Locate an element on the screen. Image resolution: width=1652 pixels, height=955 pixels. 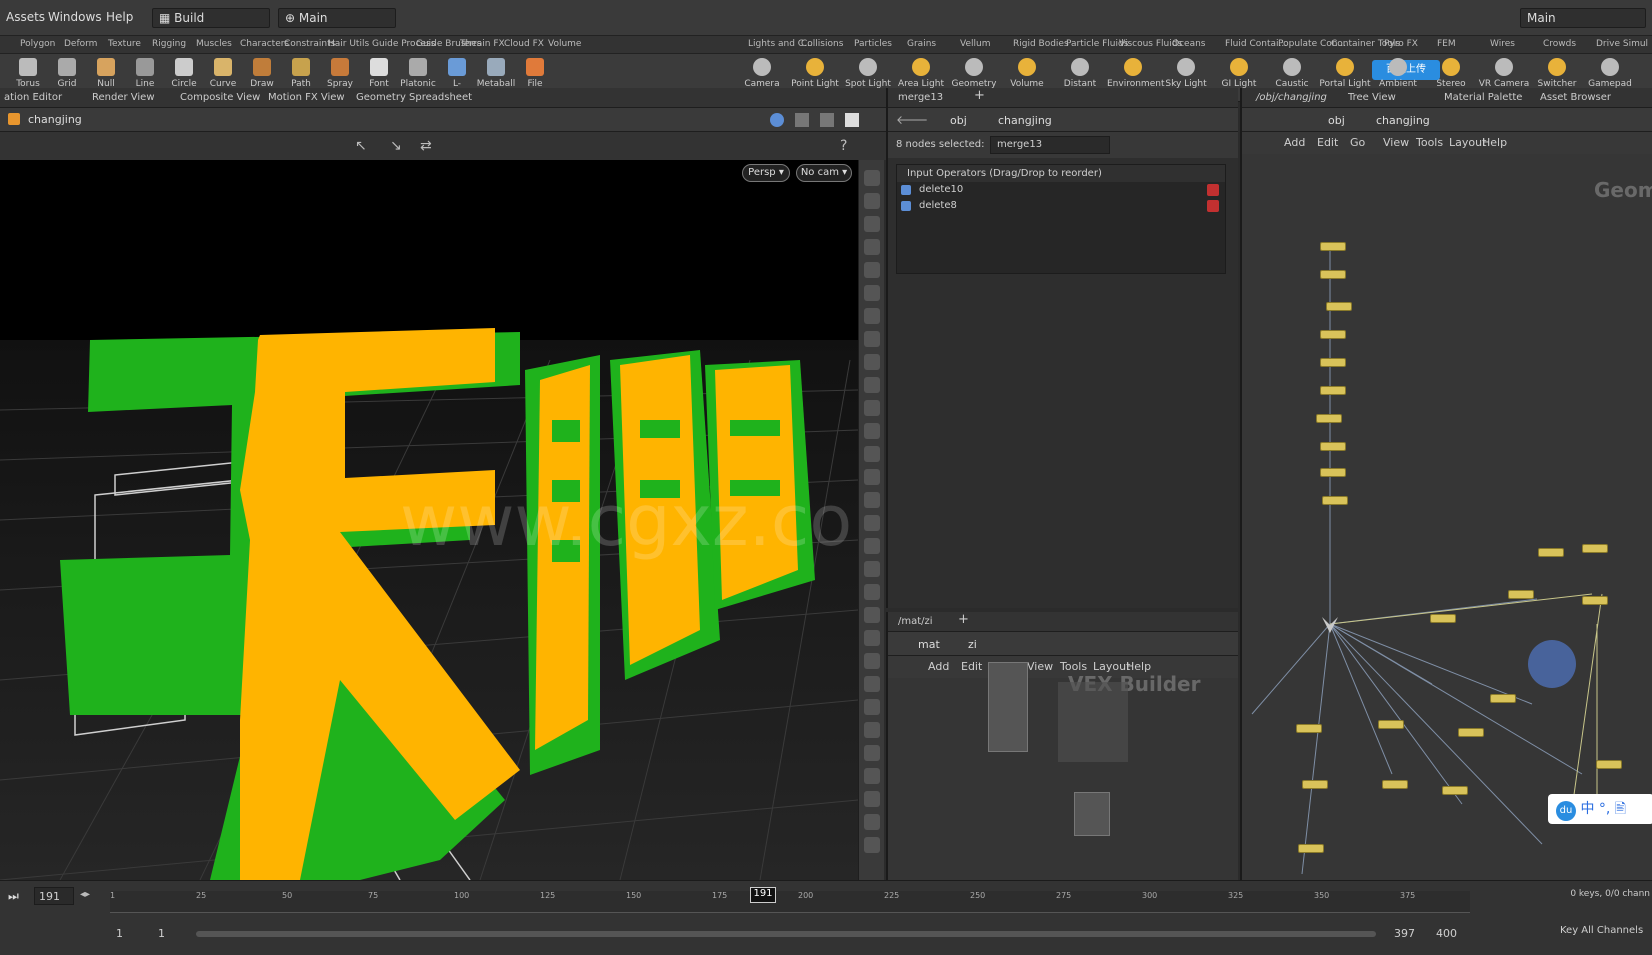
menu-view: View is located at coordinates (1040, 666).